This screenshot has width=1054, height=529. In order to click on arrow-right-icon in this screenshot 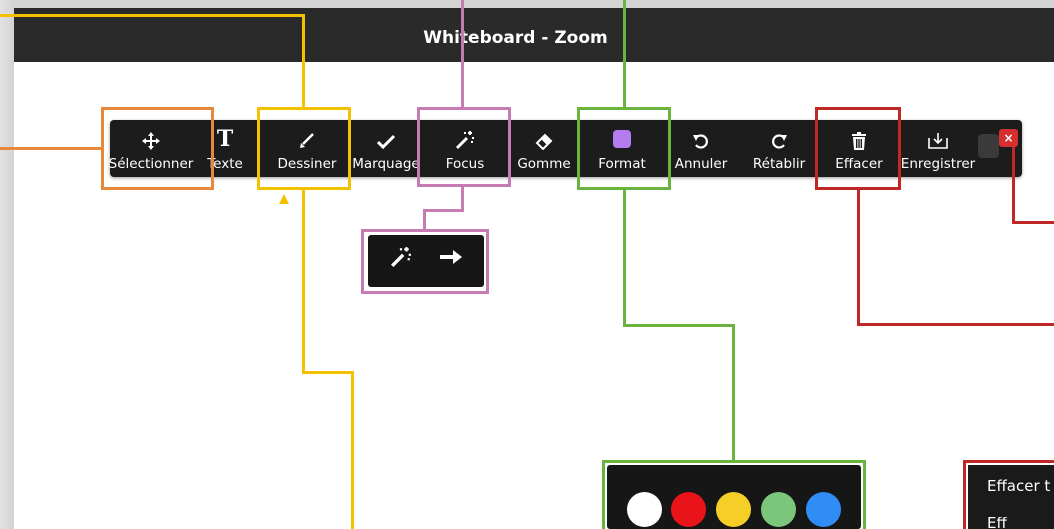, I will do `click(451, 259)`.